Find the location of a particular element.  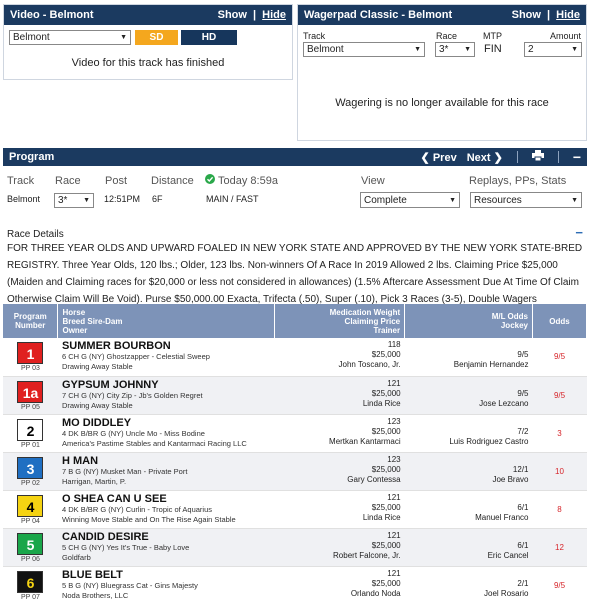

program-number-cell: 5 PP 06 is located at coordinates (30, 547).